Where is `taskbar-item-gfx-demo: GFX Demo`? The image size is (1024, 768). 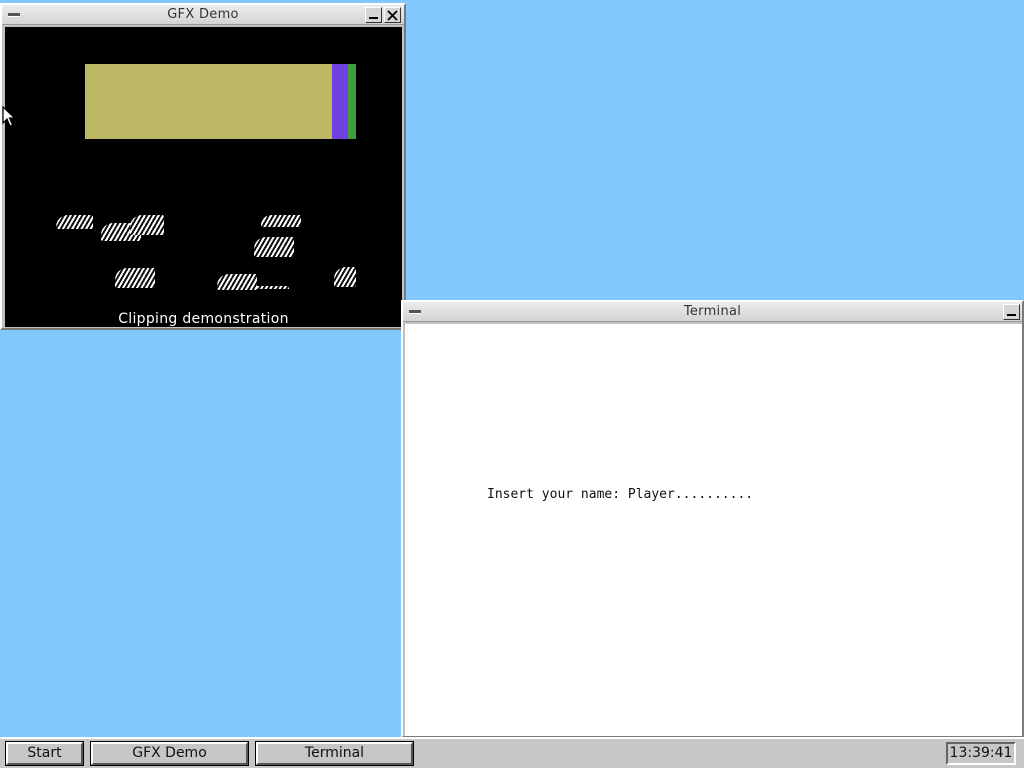
taskbar-item-gfx-demo: GFX Demo is located at coordinates (169, 753).